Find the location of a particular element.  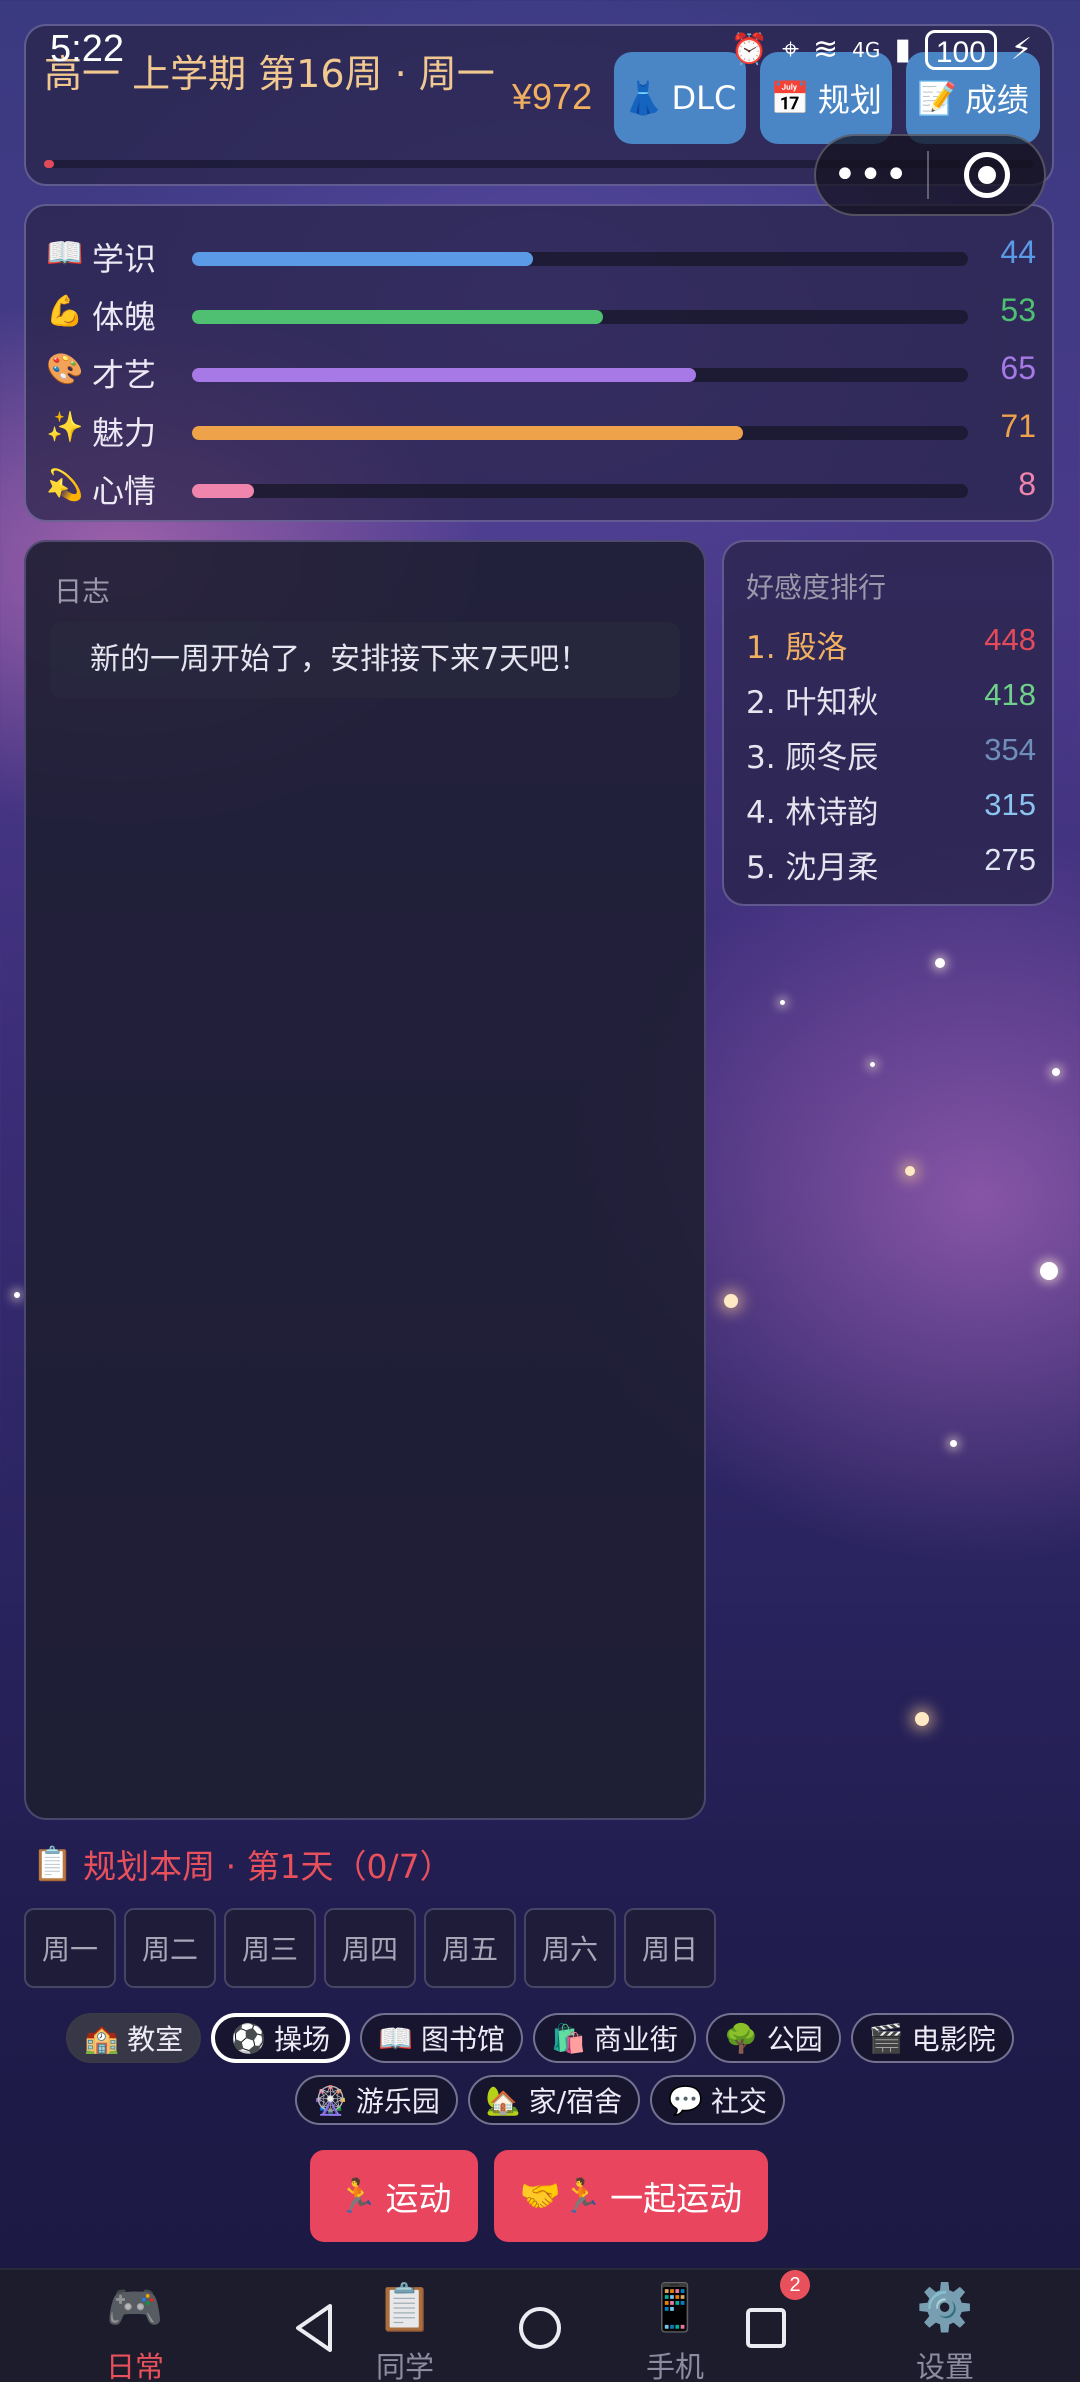

ranking-title: 好感度排行 is located at coordinates (816, 587).